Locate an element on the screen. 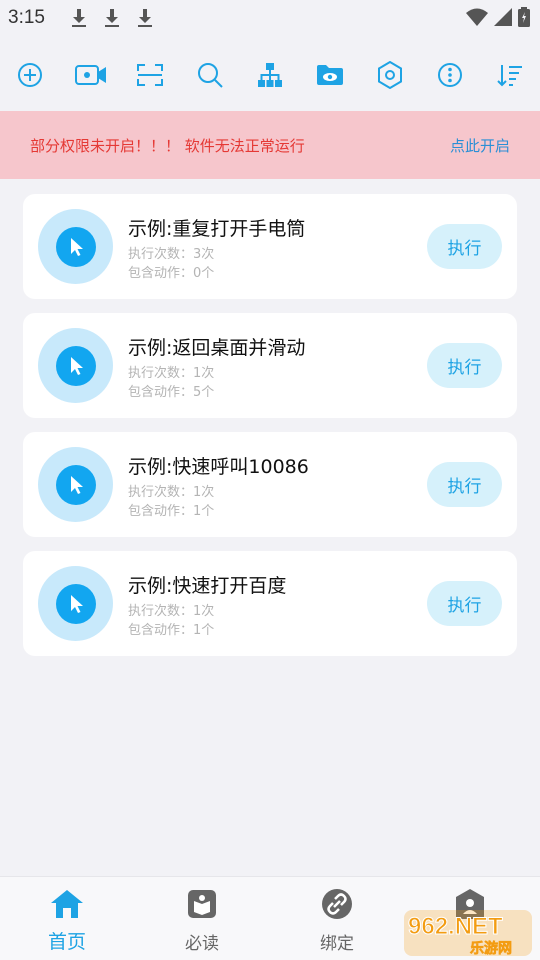 This screenshot has height=960, width=540. task-action-count: 包含动作：0个 is located at coordinates (171, 273).